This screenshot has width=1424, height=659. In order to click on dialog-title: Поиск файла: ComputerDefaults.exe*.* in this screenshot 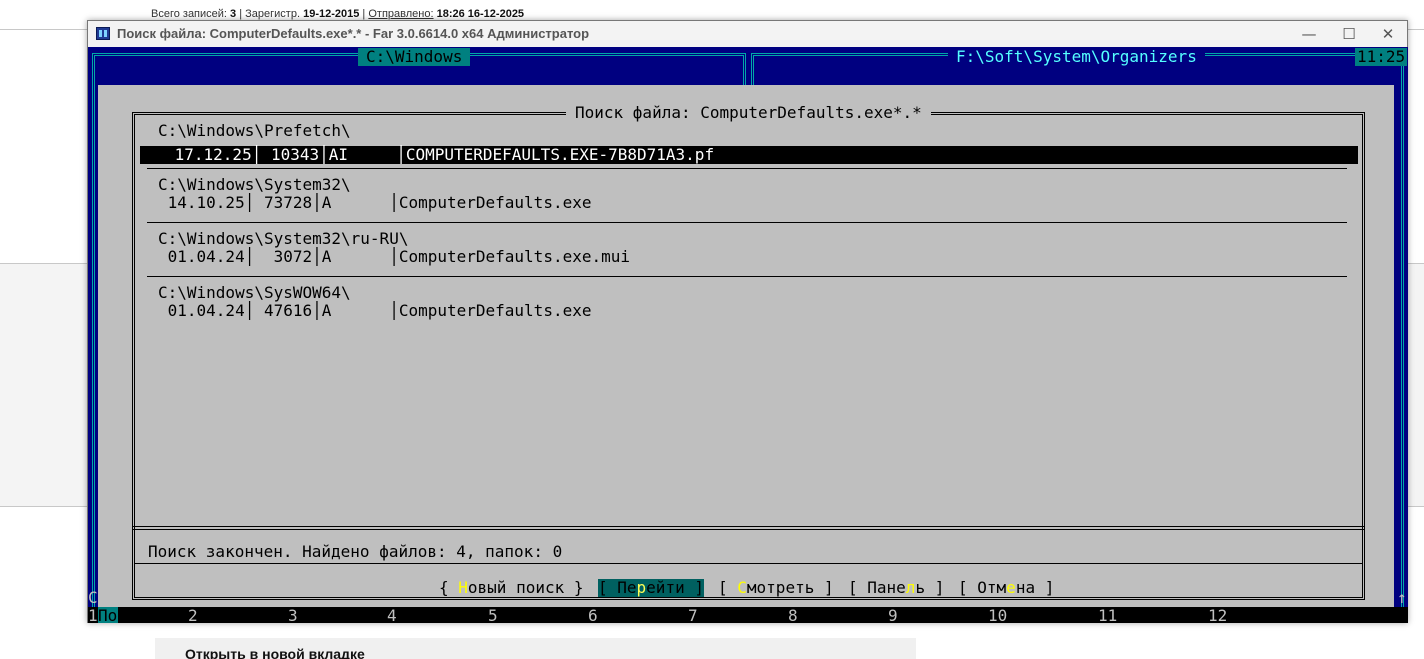, I will do `click(748, 113)`.